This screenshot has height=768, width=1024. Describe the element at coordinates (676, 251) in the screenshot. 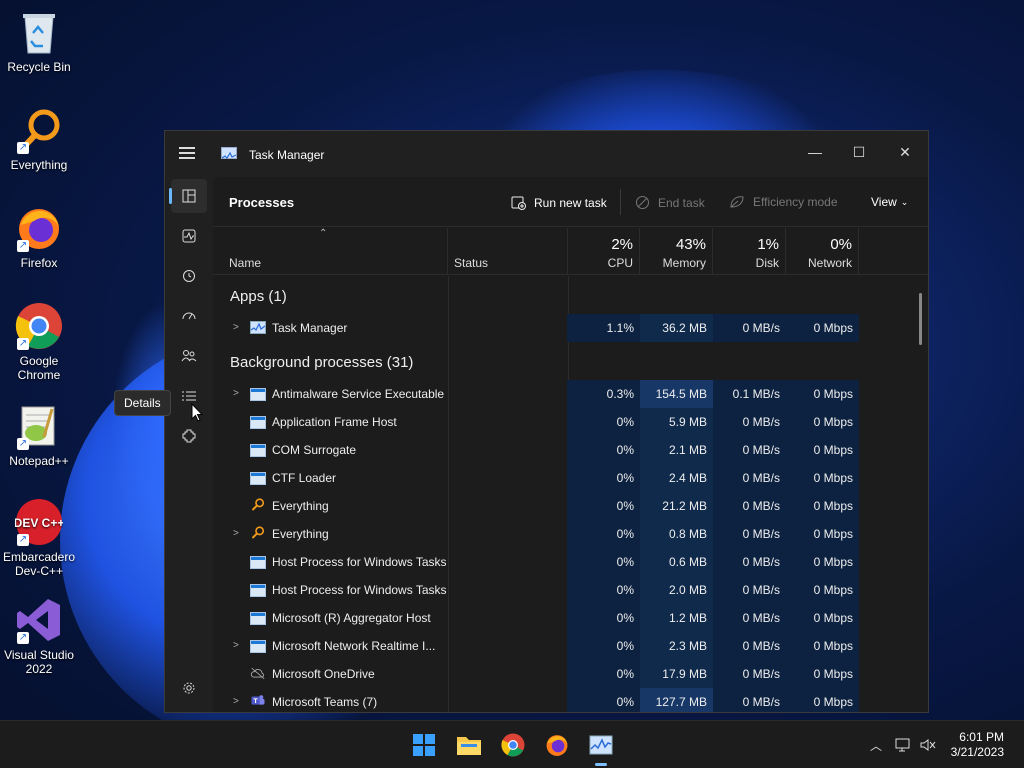

I see `column-header-memory: 43% Memory` at that location.